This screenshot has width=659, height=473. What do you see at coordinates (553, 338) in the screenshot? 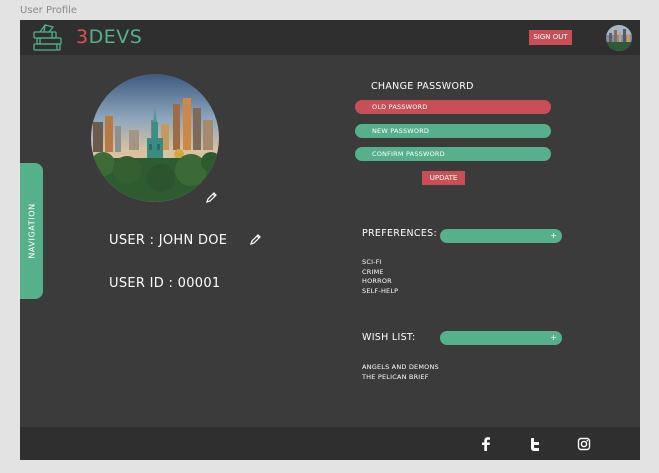
I see `add-wish-icon: +` at bounding box center [553, 338].